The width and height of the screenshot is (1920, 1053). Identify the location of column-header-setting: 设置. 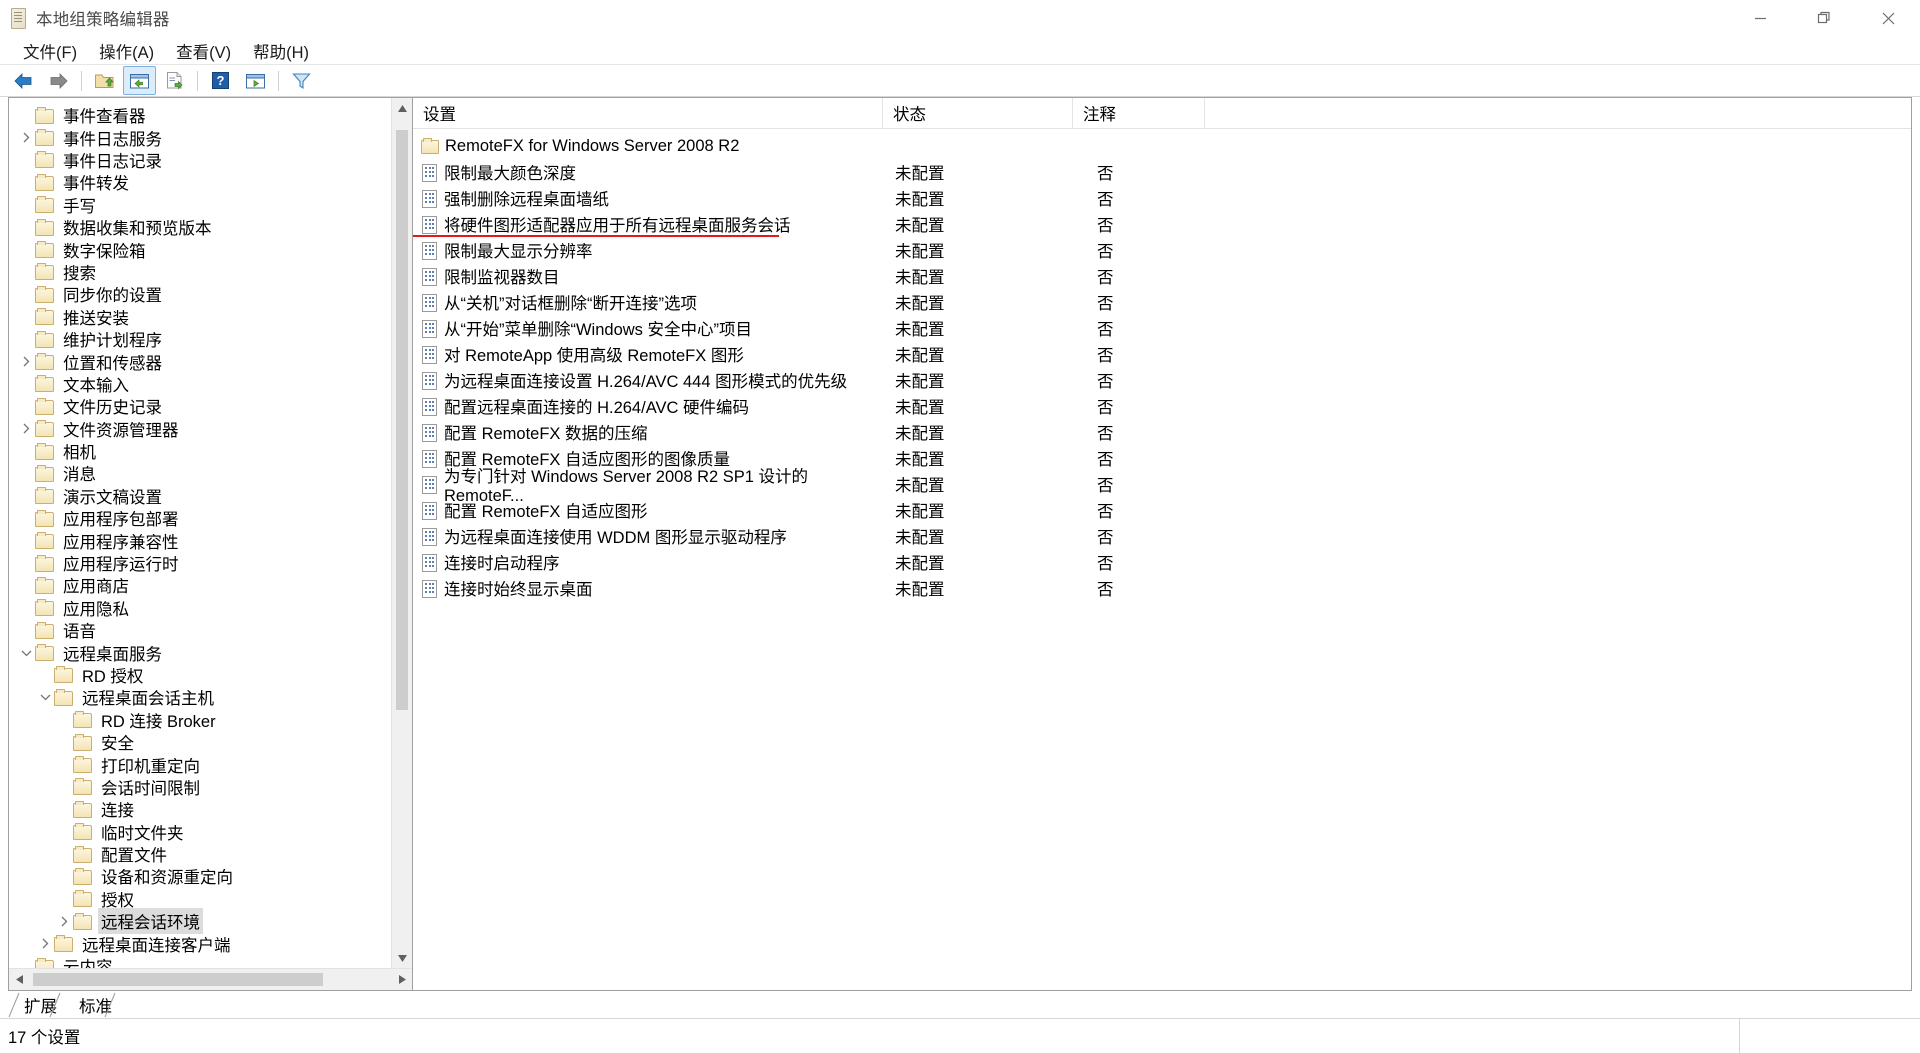
(648, 113).